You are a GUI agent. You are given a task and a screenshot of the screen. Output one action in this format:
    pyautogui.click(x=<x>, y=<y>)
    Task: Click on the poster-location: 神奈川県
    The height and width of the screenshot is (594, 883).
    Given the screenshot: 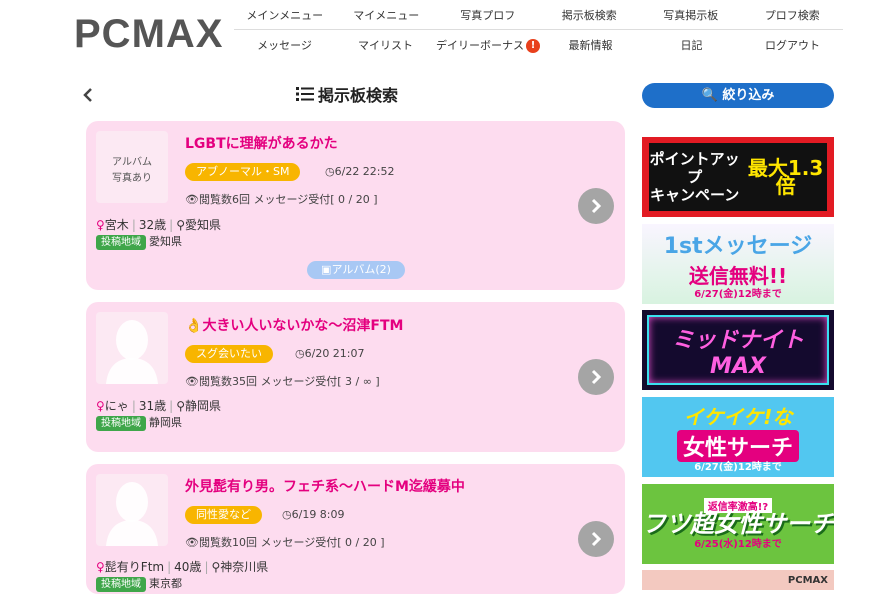 What is the action you would take?
    pyautogui.click(x=244, y=567)
    